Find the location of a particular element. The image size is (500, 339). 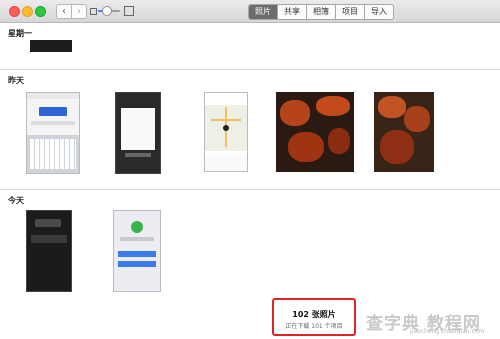

view-tabs: 照片 共享 相簿 项目 导入 is located at coordinates (321, 12).